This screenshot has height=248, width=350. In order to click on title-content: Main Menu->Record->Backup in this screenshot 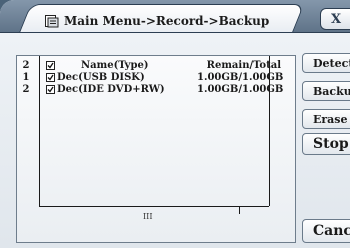, I will do `click(156, 21)`.